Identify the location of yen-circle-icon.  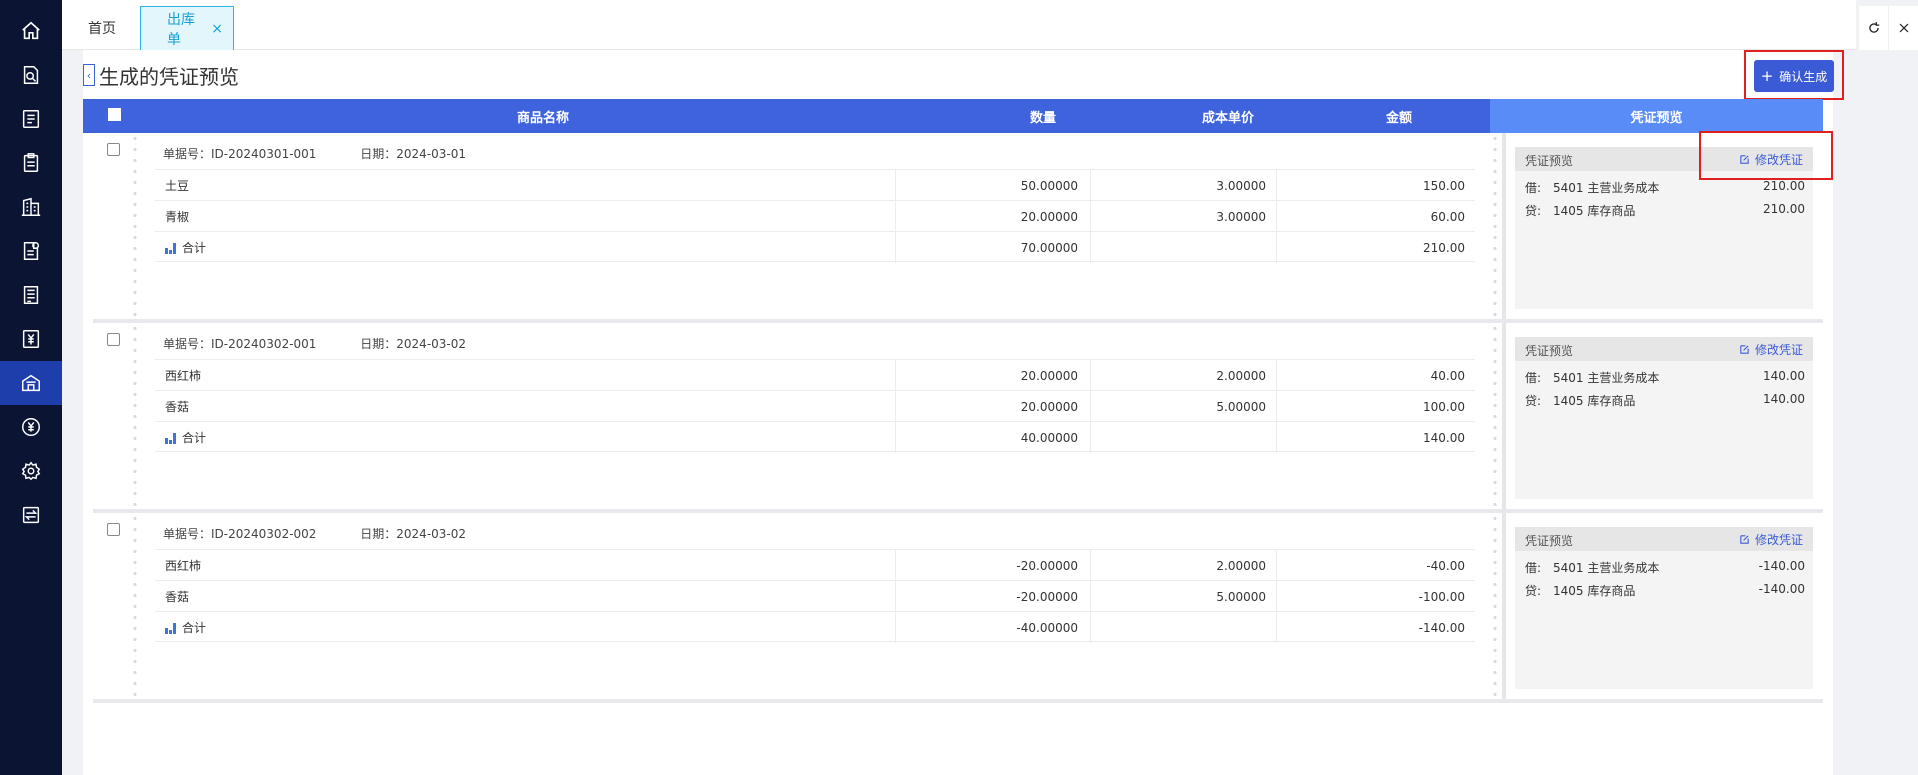
(31, 427).